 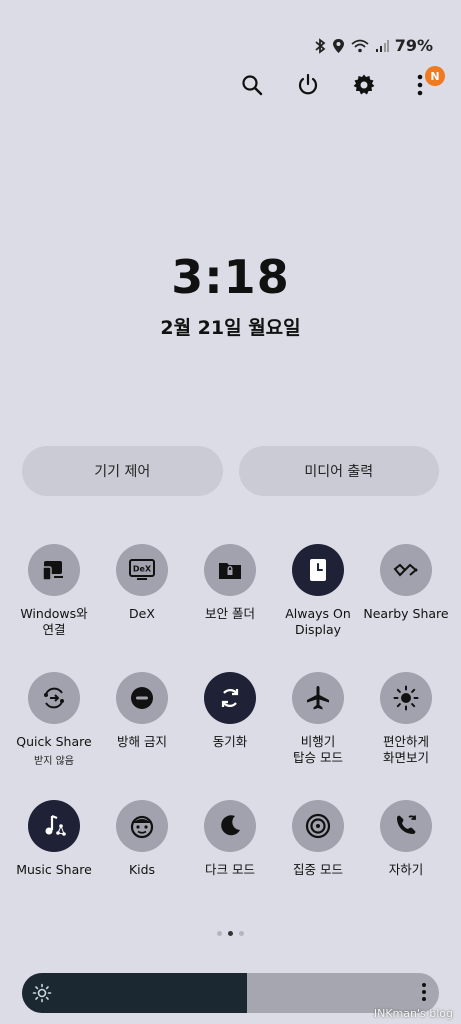 What do you see at coordinates (42, 995) in the screenshot?
I see `sun-icon` at bounding box center [42, 995].